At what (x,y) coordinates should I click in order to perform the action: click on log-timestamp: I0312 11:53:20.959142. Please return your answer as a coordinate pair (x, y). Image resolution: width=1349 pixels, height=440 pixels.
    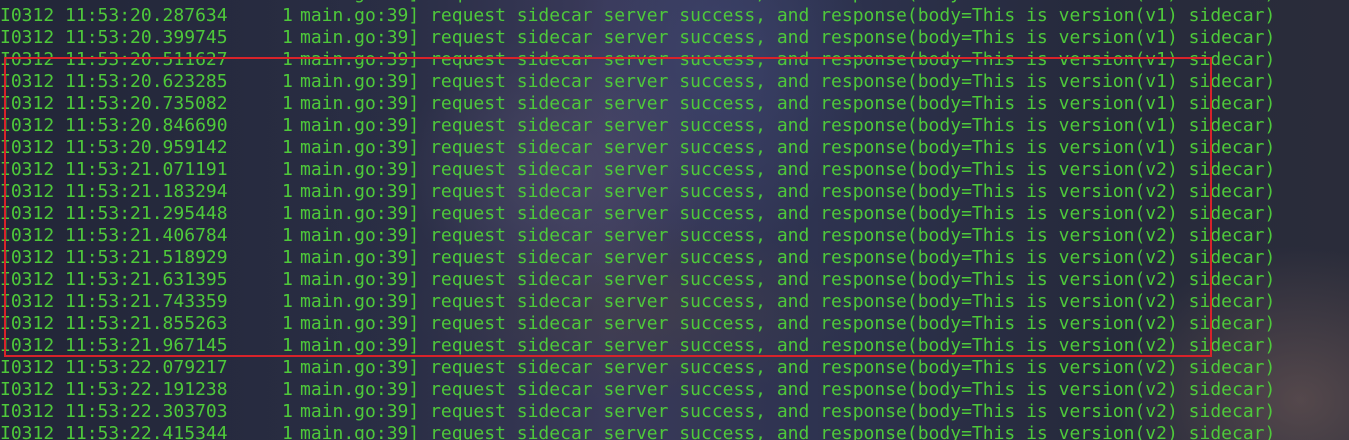
    Looking at the image, I should click on (114, 147).